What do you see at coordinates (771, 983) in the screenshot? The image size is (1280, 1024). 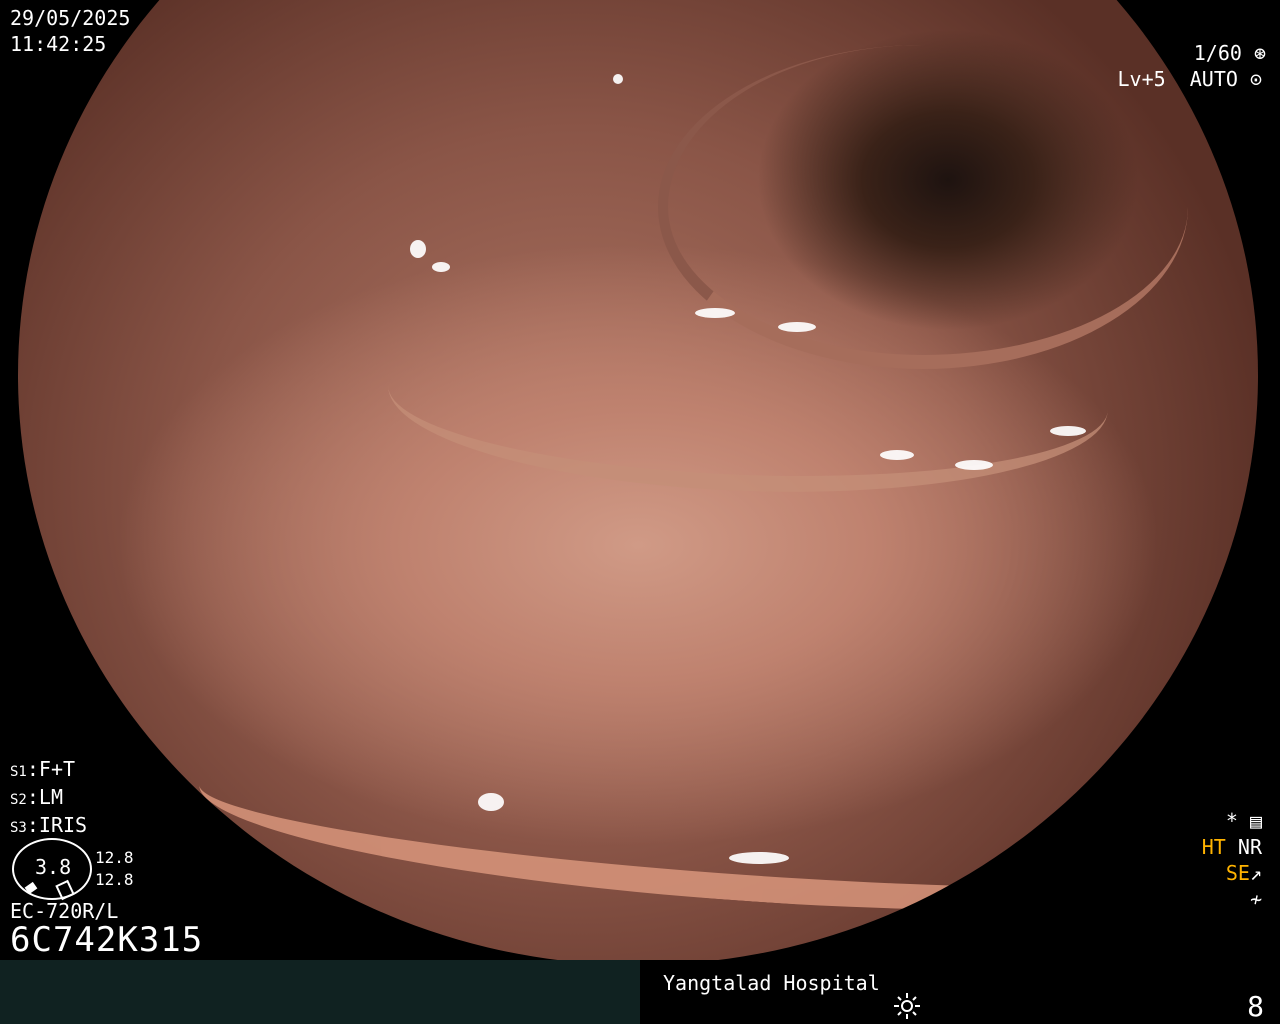 I see `hospital-name: Yangtalad Hospital` at bounding box center [771, 983].